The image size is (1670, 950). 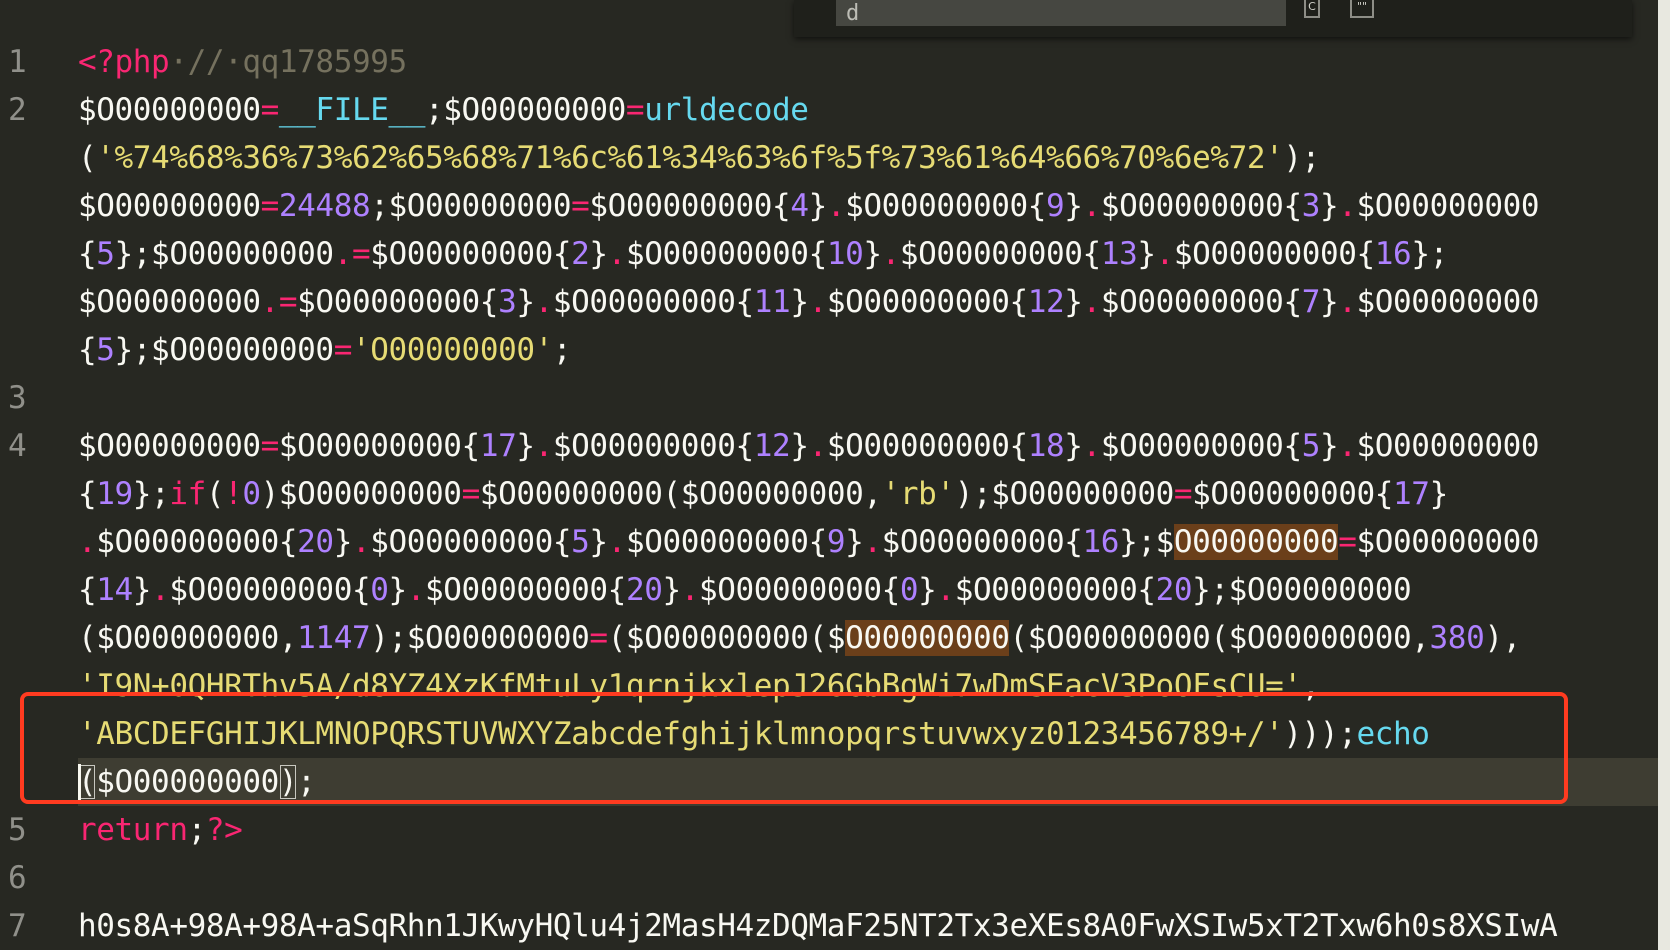 I want to click on code-token: (, so click(x=87, y=158).